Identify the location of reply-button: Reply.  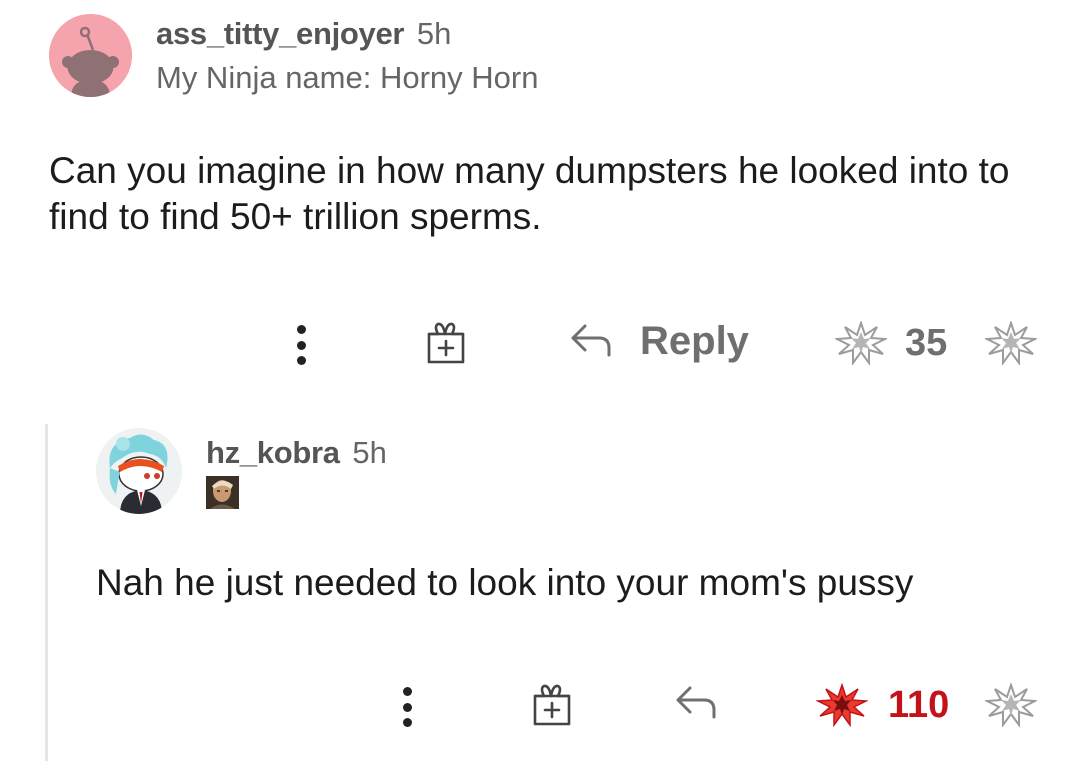
(694, 341).